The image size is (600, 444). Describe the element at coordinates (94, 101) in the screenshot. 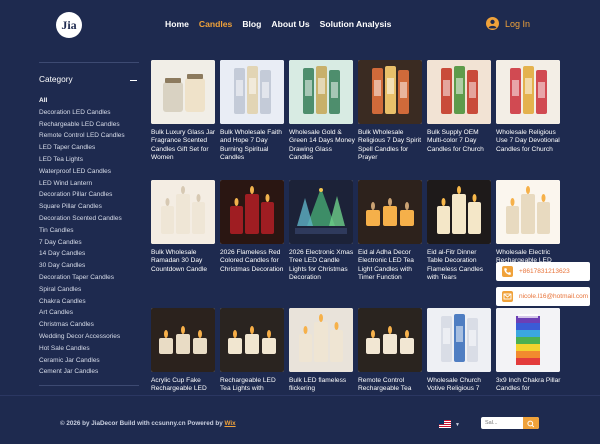

I see `category-item-all: All` at that location.